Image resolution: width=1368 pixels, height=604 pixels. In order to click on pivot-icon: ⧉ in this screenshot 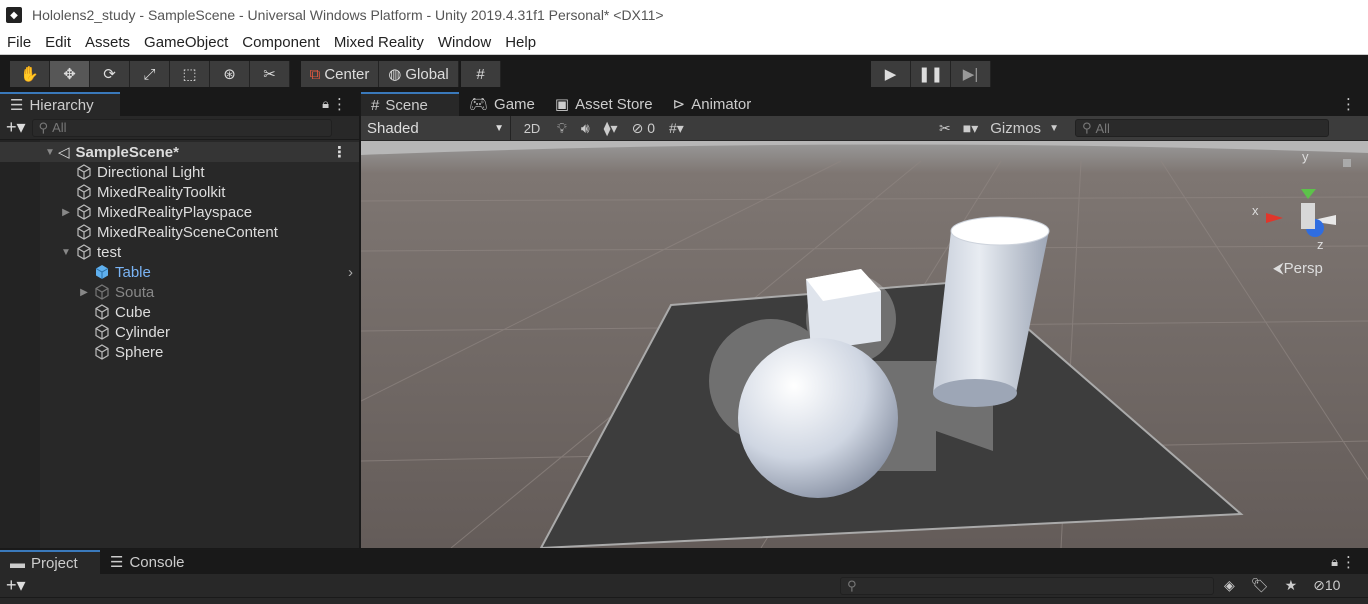, I will do `click(315, 74)`.